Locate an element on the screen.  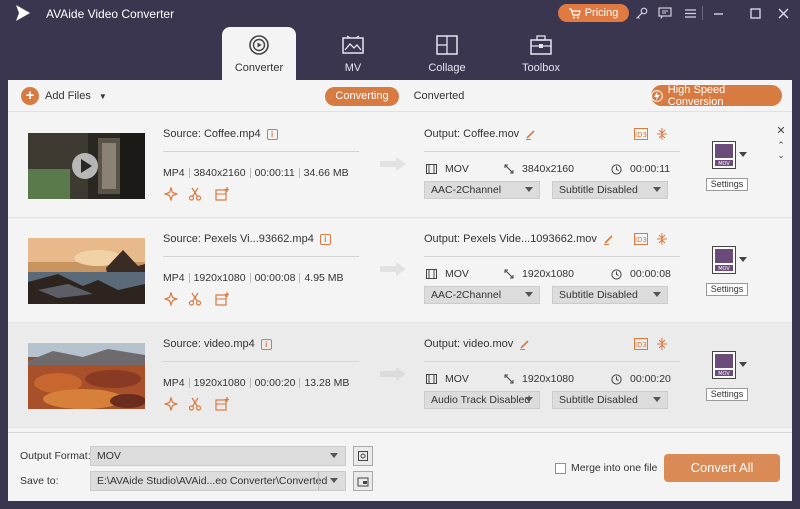
output-resolution: 1920x1080 is located at coordinates (548, 274).